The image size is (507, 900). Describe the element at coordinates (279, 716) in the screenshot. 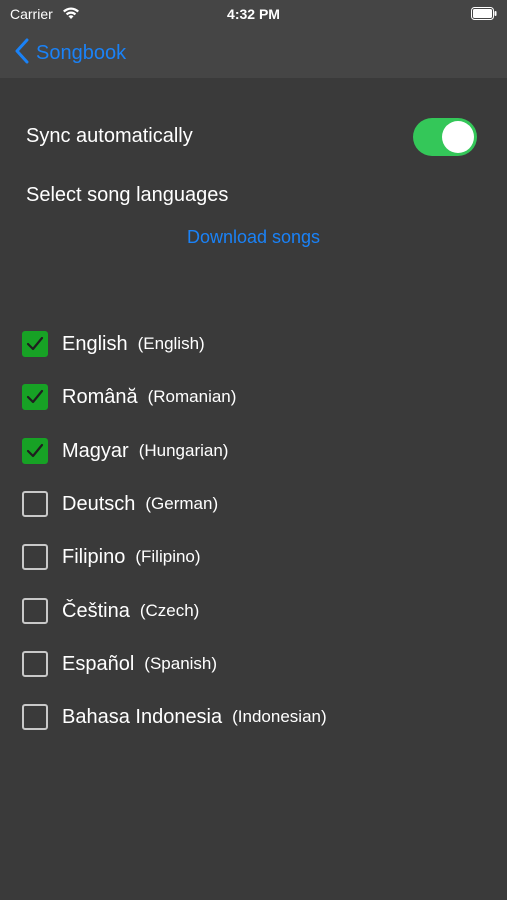

I see `language-english-name: (Indonesian)` at that location.